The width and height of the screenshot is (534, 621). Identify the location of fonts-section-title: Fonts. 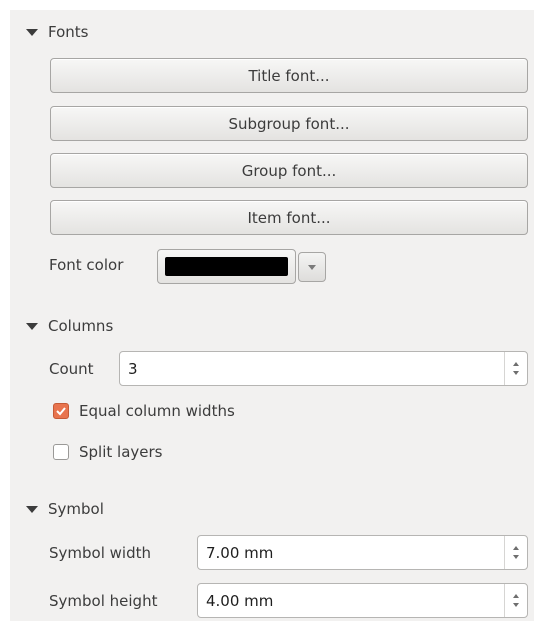
(68, 32).